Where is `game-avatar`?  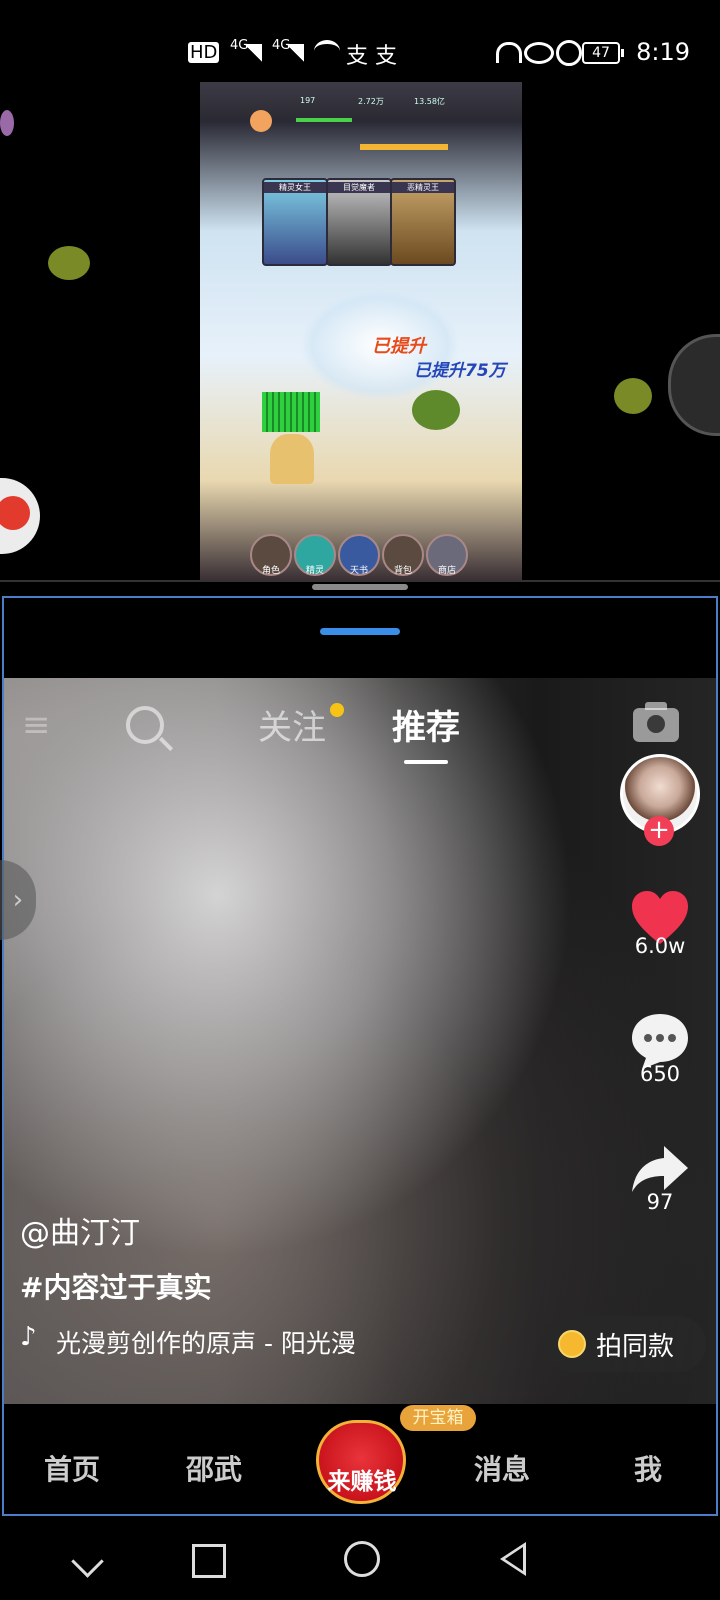 game-avatar is located at coordinates (261, 121).